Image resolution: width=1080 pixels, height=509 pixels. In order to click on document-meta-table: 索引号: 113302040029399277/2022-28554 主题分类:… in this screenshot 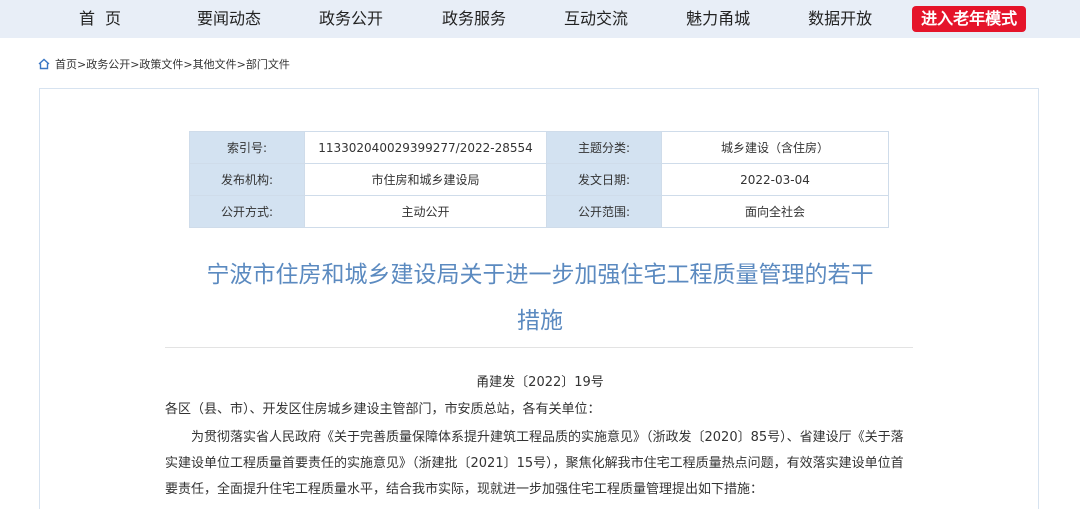, I will do `click(539, 179)`.